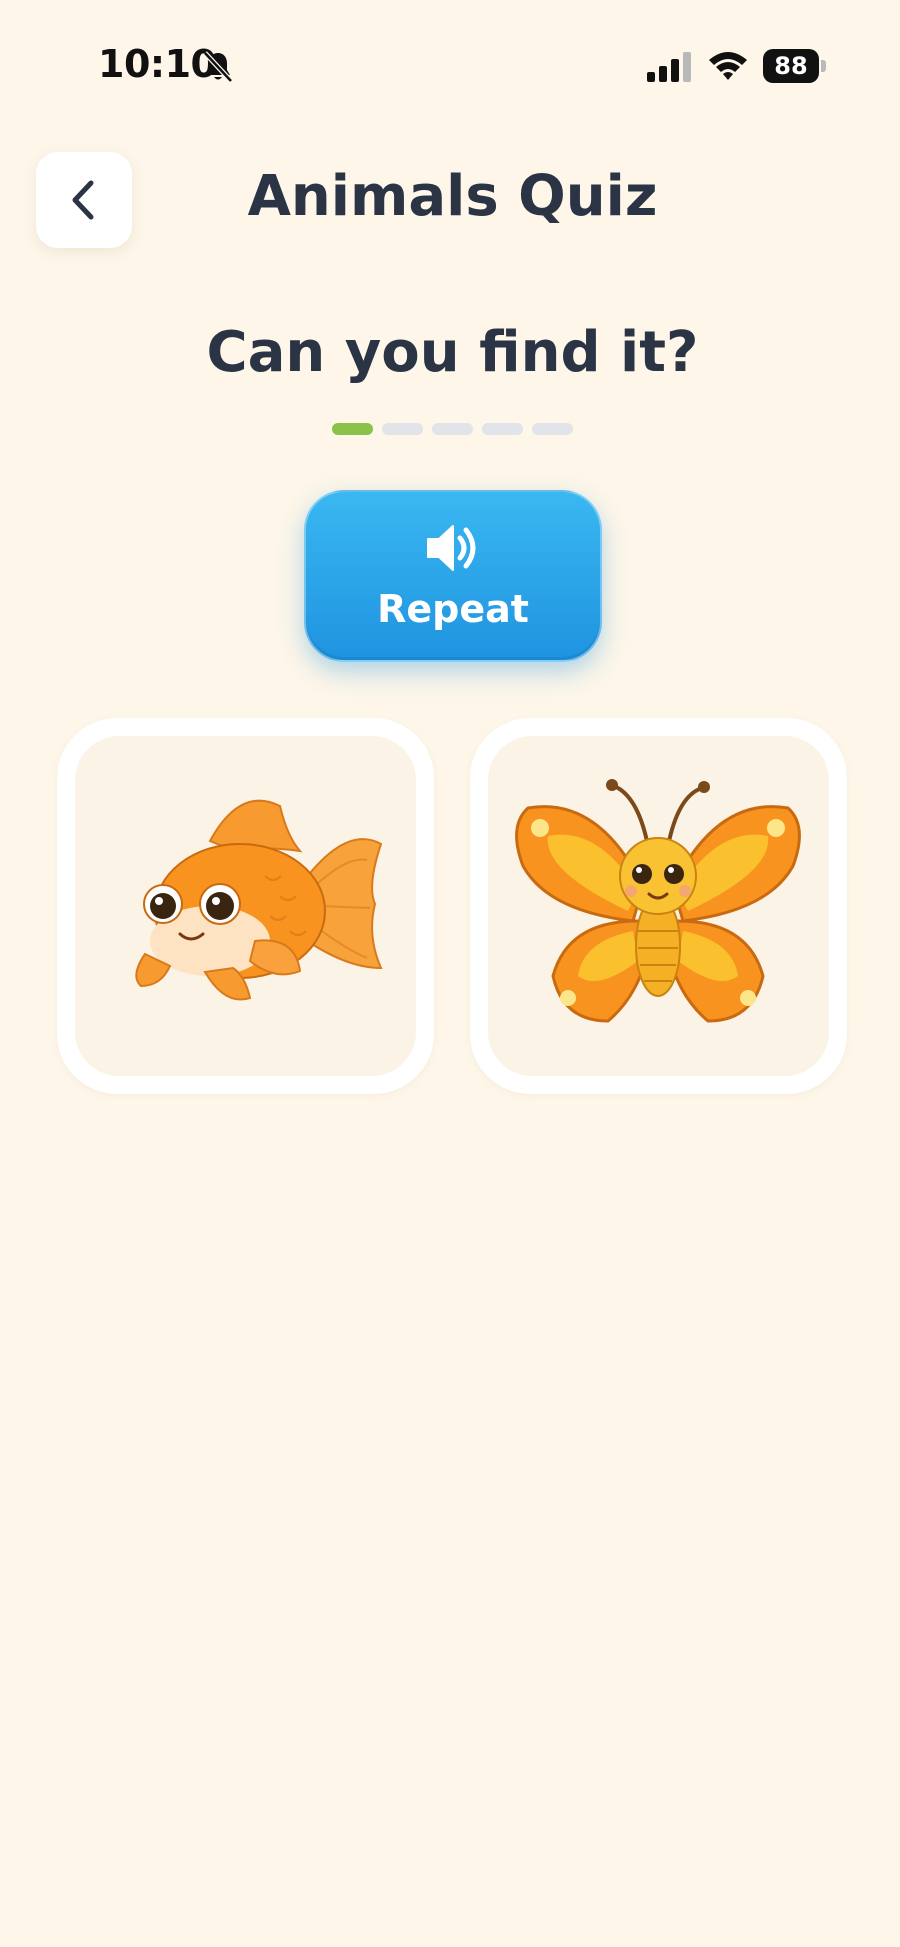 The image size is (900, 1947). Describe the element at coordinates (728, 66) in the screenshot. I see `wifi-icon` at that location.